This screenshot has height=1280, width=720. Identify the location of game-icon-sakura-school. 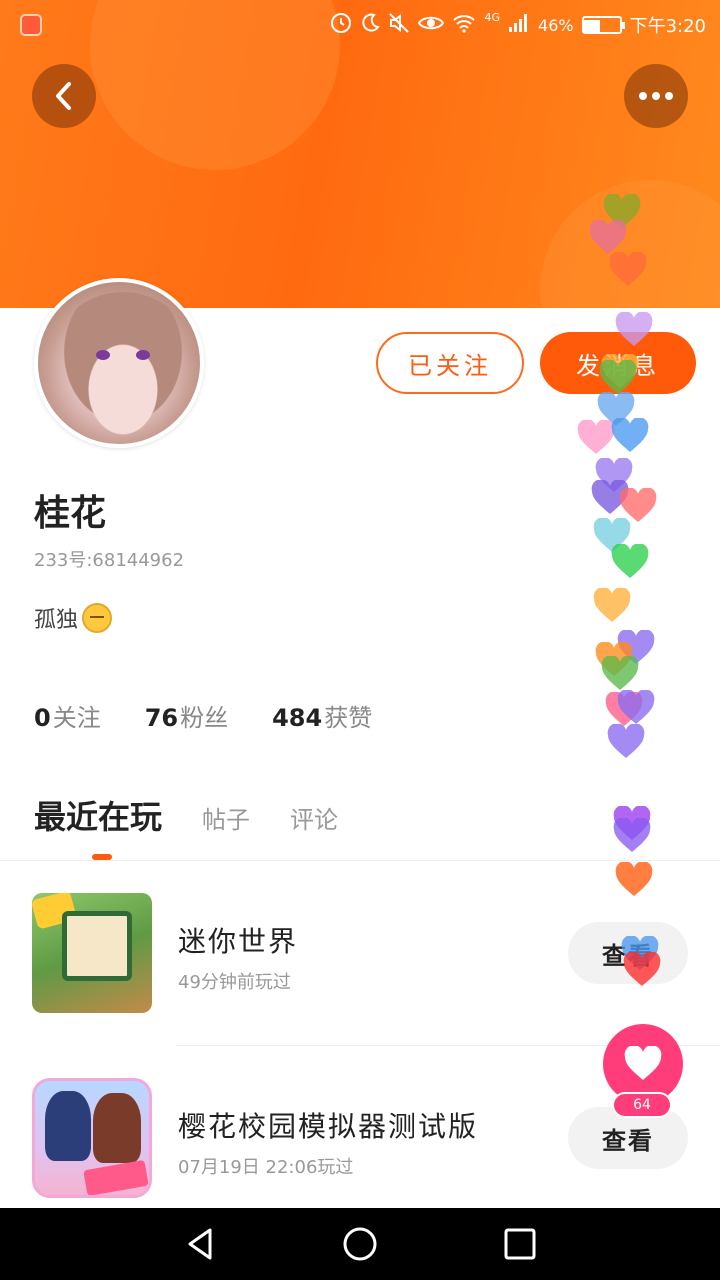
(92, 1138).